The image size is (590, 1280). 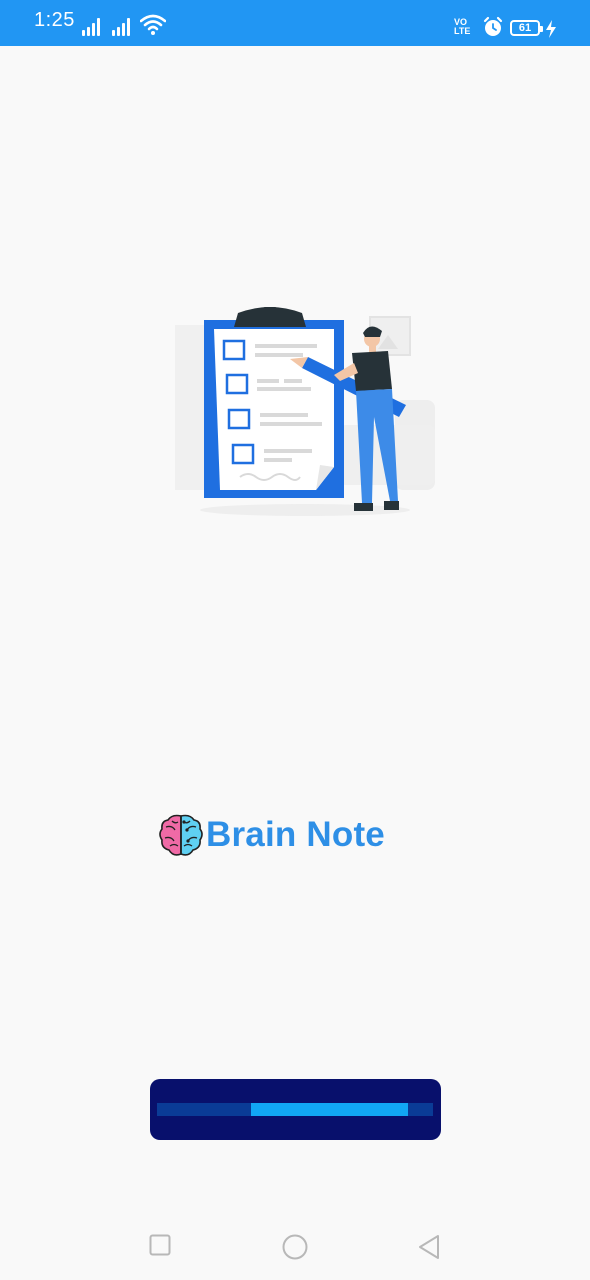 I want to click on square-icon, so click(x=160, y=1245).